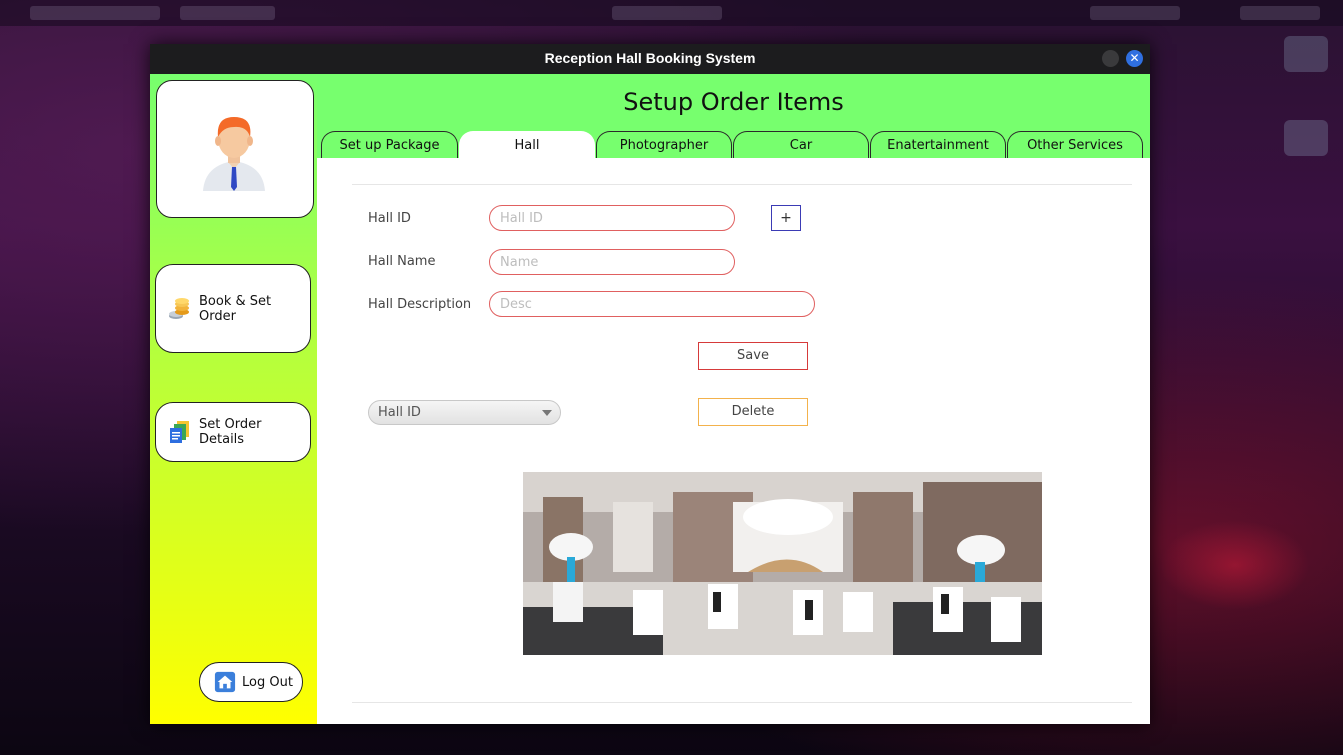 The image size is (1343, 755). Describe the element at coordinates (402, 261) in the screenshot. I see `hall-name-label: Hall Name` at that location.